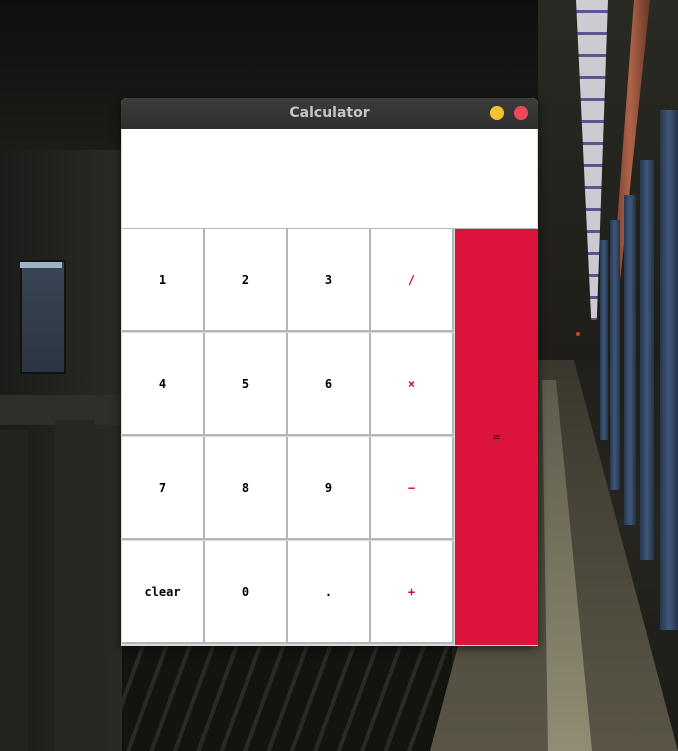 The height and width of the screenshot is (751, 678). What do you see at coordinates (329, 384) in the screenshot?
I see `key-6: 6` at bounding box center [329, 384].